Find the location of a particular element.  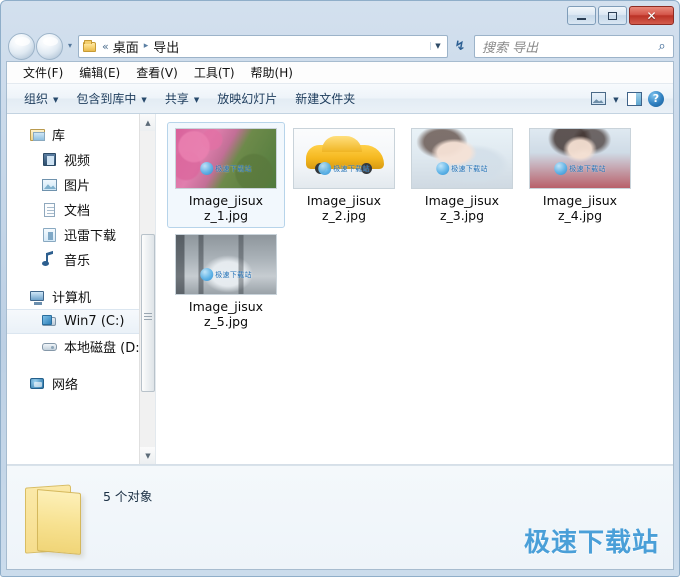

sidebar-item-libraries: 库 is located at coordinates (81, 134).